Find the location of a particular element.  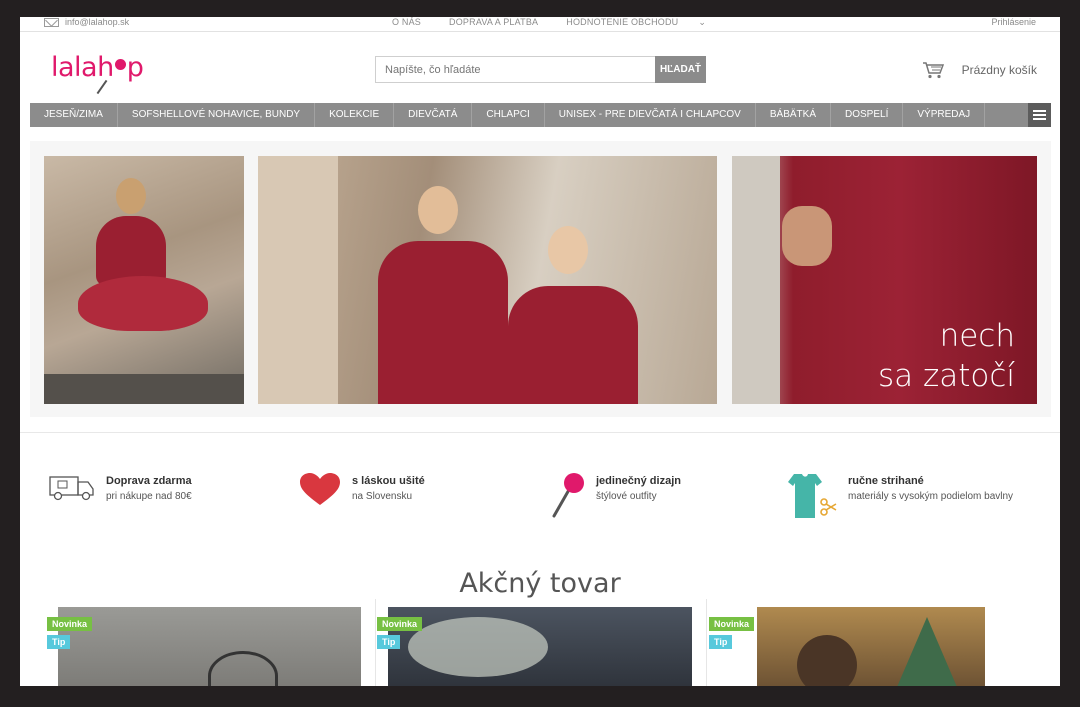

hero-caption-line1: nech is located at coordinates (977, 336).